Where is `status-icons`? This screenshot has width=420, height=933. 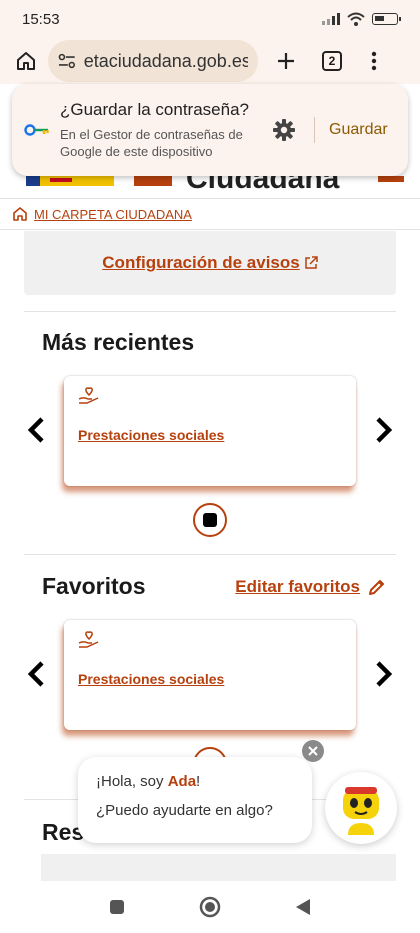
status-icons is located at coordinates (361, 19).